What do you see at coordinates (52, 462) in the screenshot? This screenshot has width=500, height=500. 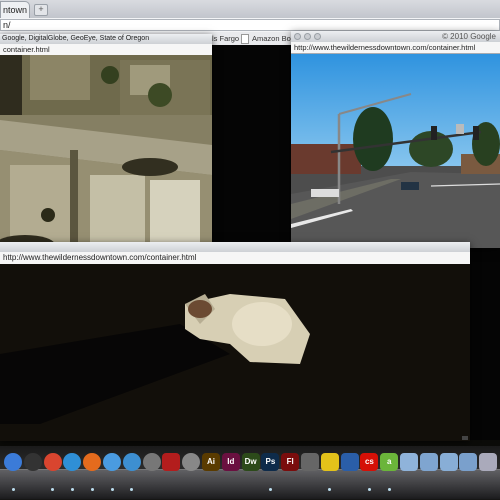 I see `chrome-icon` at bounding box center [52, 462].